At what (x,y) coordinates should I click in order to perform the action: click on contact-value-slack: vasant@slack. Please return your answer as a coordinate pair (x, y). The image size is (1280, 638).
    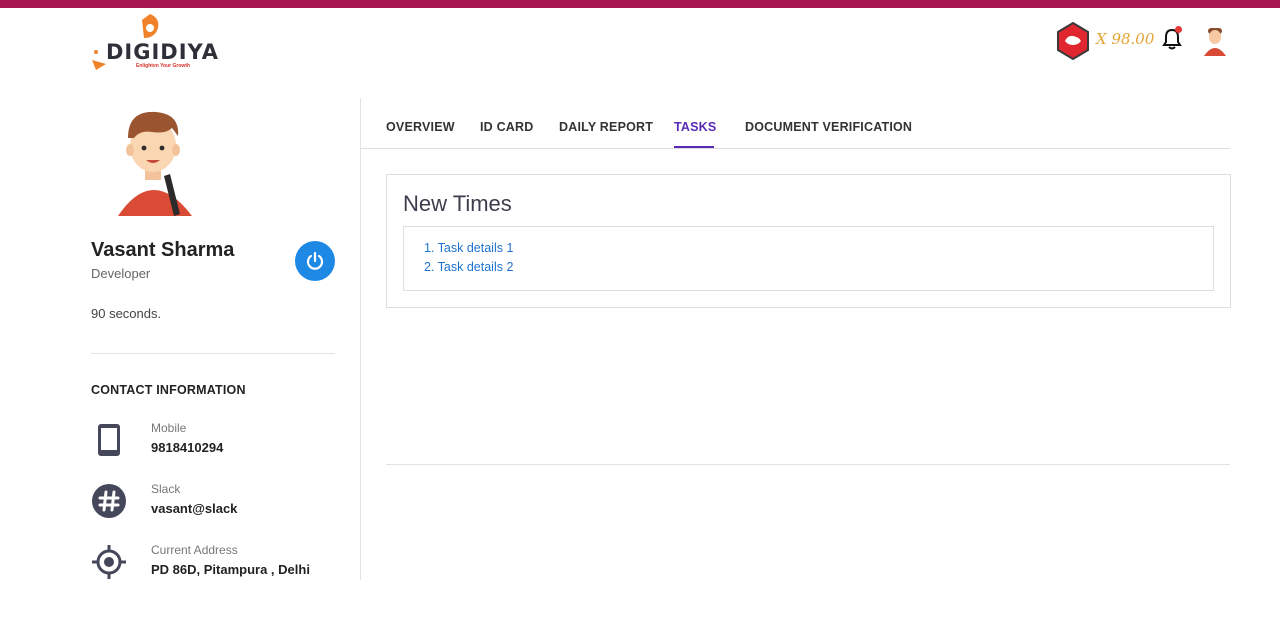
    Looking at the image, I should click on (194, 508).